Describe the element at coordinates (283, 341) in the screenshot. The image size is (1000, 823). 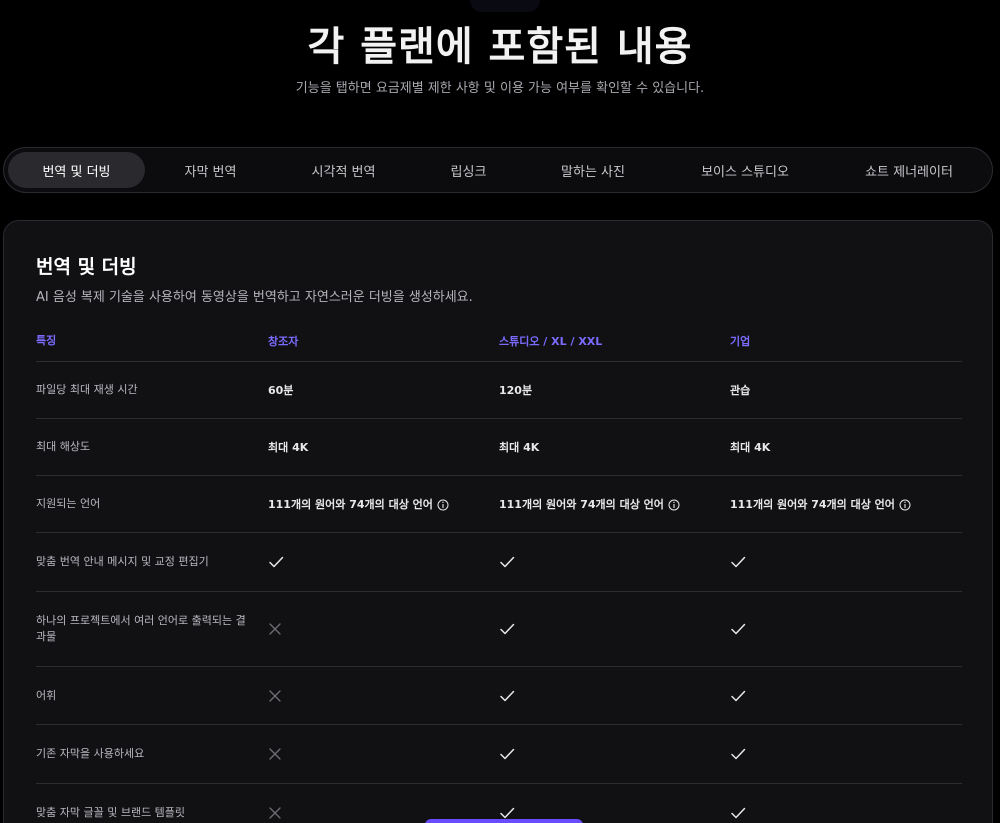
I see `header-creator: 창조자` at that location.